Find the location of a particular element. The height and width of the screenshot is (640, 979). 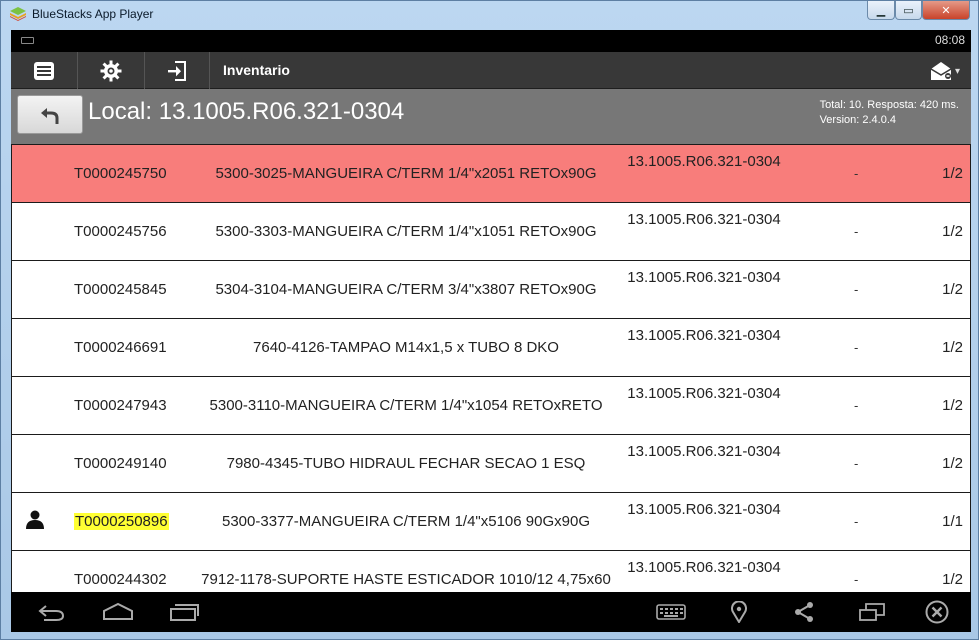

nav-close-app-button is located at coordinates (937, 612).